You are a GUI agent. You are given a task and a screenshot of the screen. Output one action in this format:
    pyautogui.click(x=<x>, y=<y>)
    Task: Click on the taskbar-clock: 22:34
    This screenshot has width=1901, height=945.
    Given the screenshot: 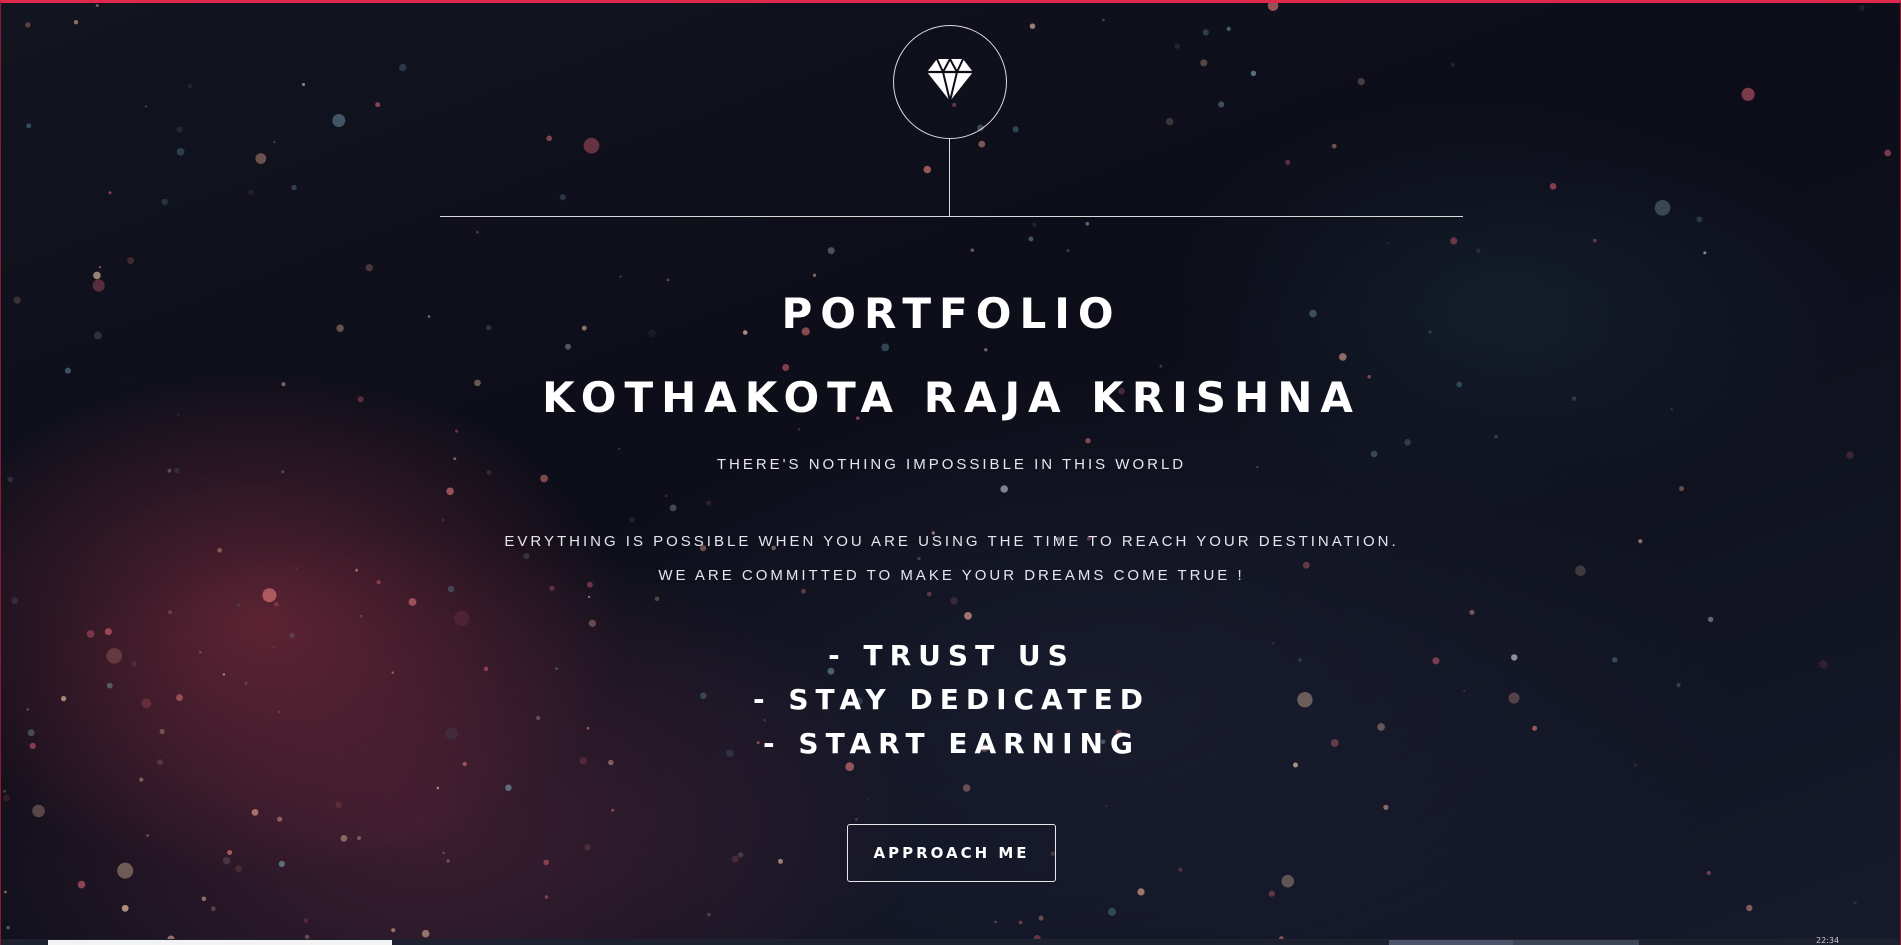 What is the action you would take?
    pyautogui.click(x=1828, y=940)
    